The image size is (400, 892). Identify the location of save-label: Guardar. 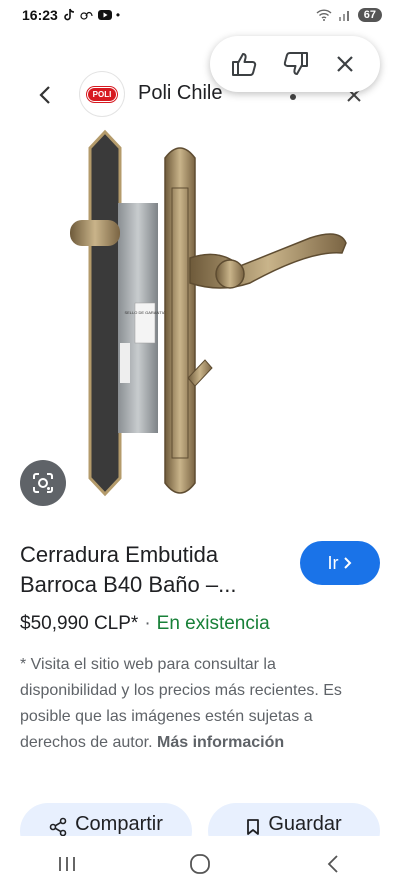
(305, 824).